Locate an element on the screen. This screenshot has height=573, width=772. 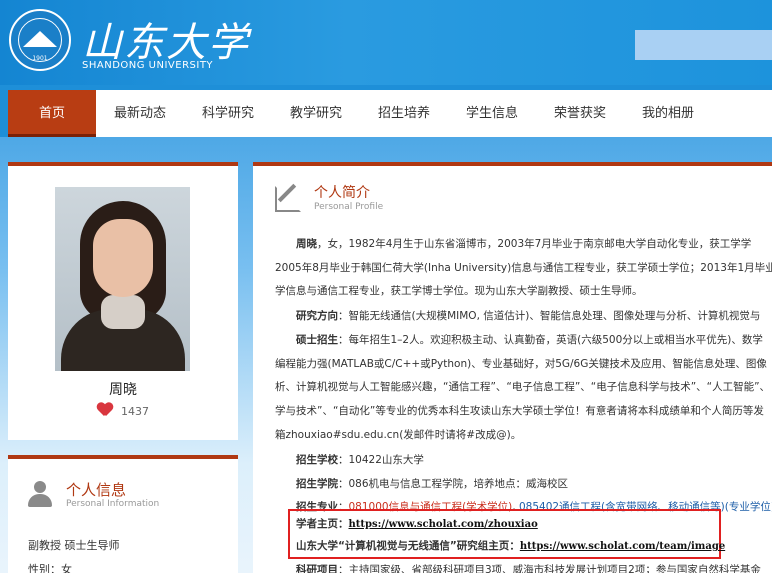
nav-item-research: 科学研究 is located at coordinates (228, 113).